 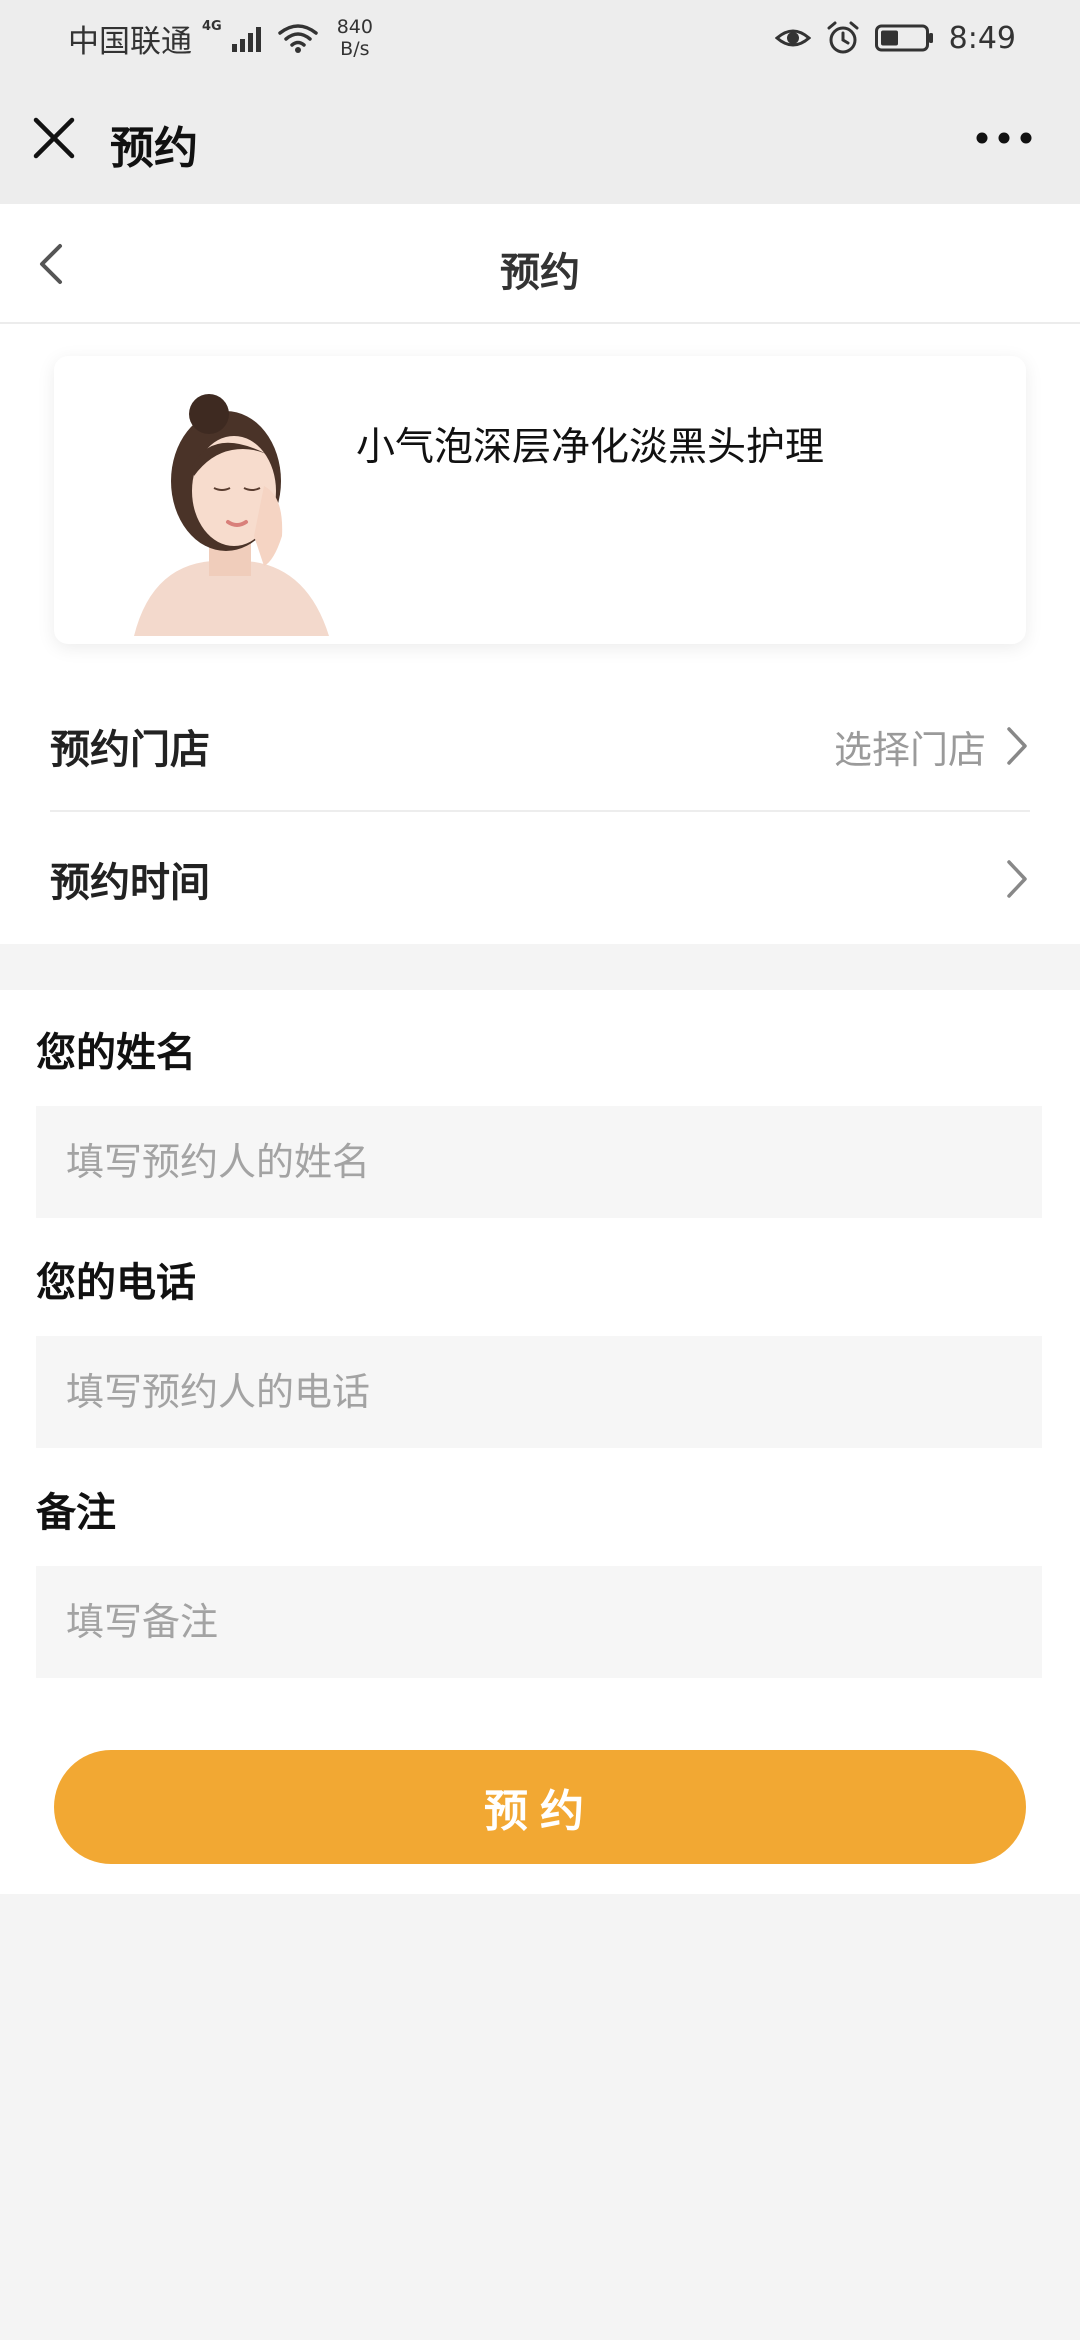 I want to click on product-image, so click(x=229, y=511).